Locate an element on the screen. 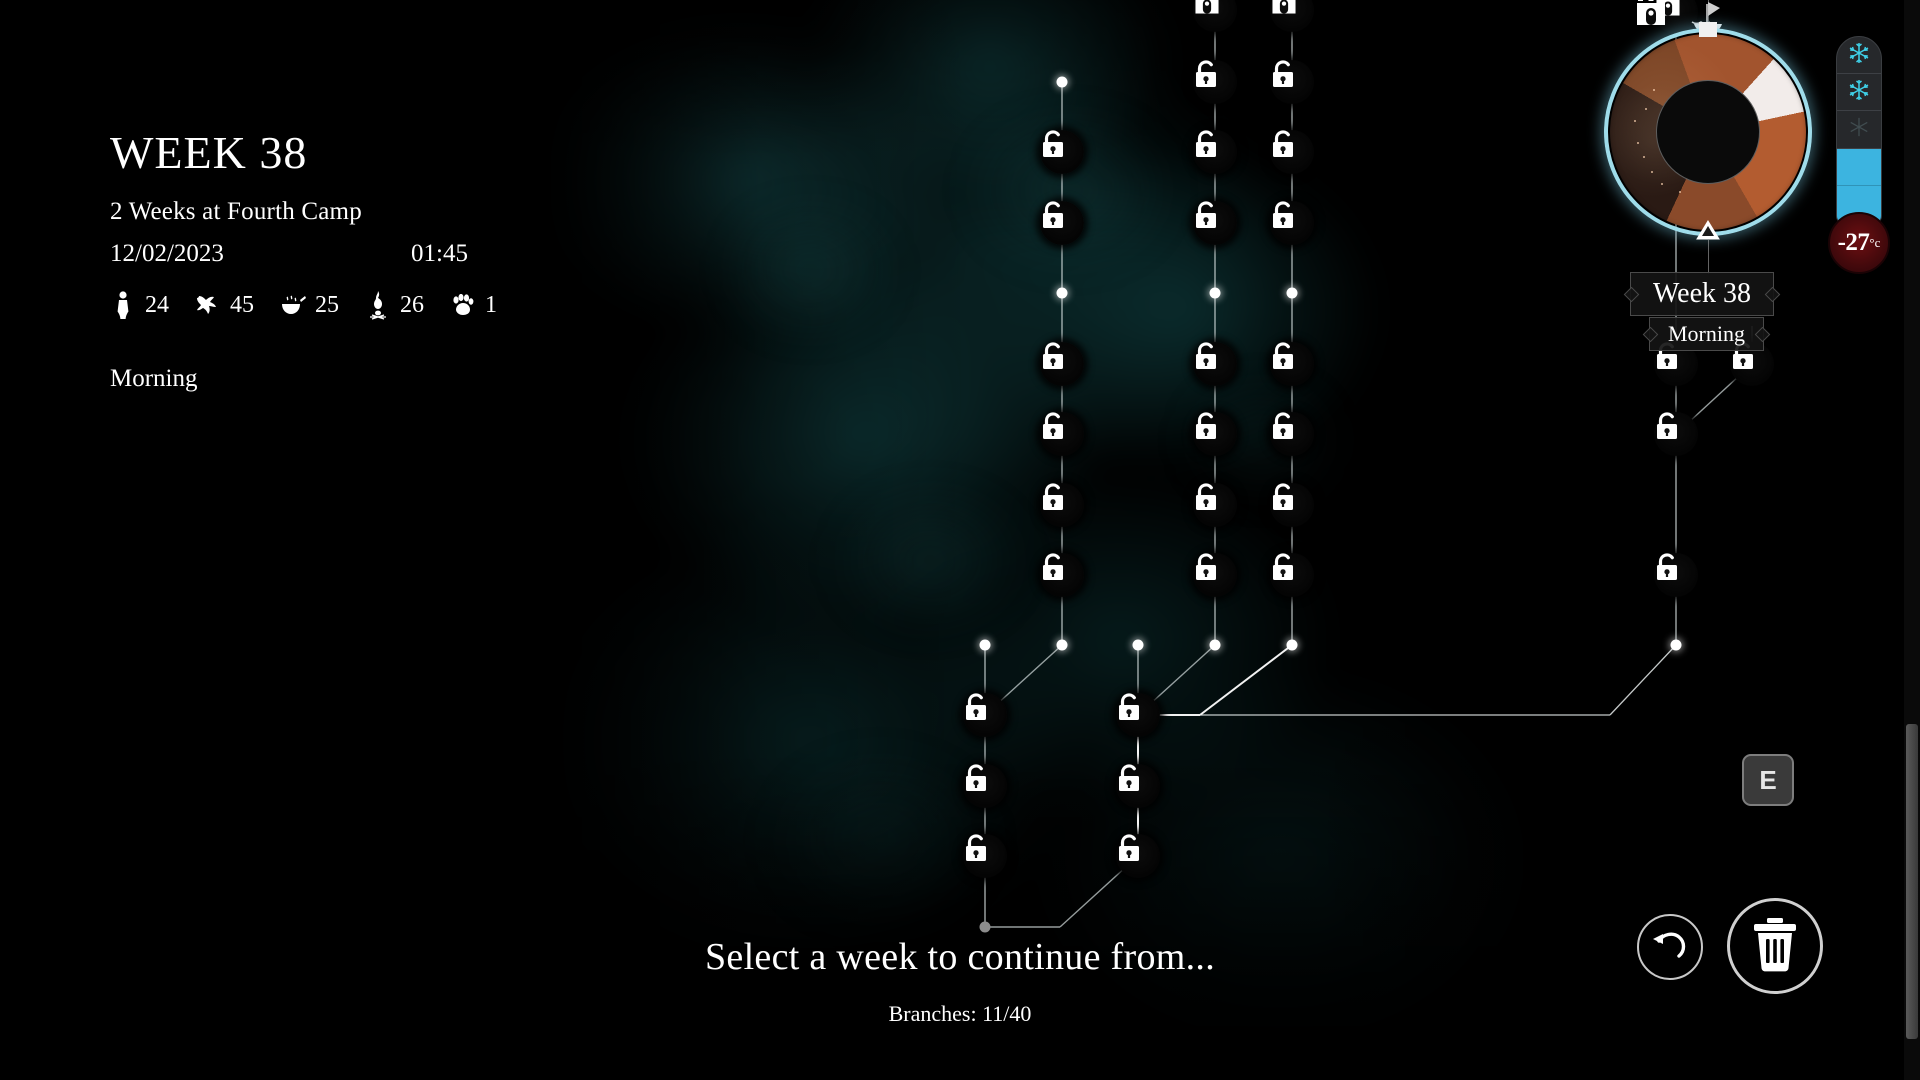 Image resolution: width=1920 pixels, height=1080 pixels. stat-fires-value: 26 is located at coordinates (412, 304).